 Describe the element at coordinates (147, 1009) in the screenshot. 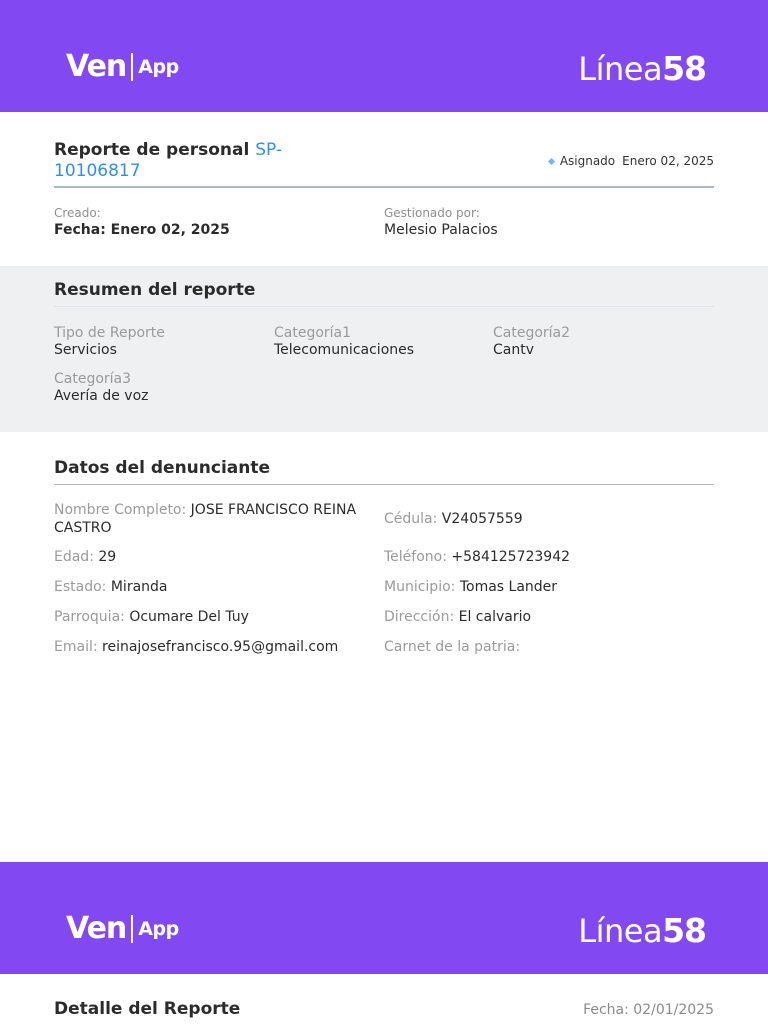

I see `detail-title: Detalle del Reporte` at that location.